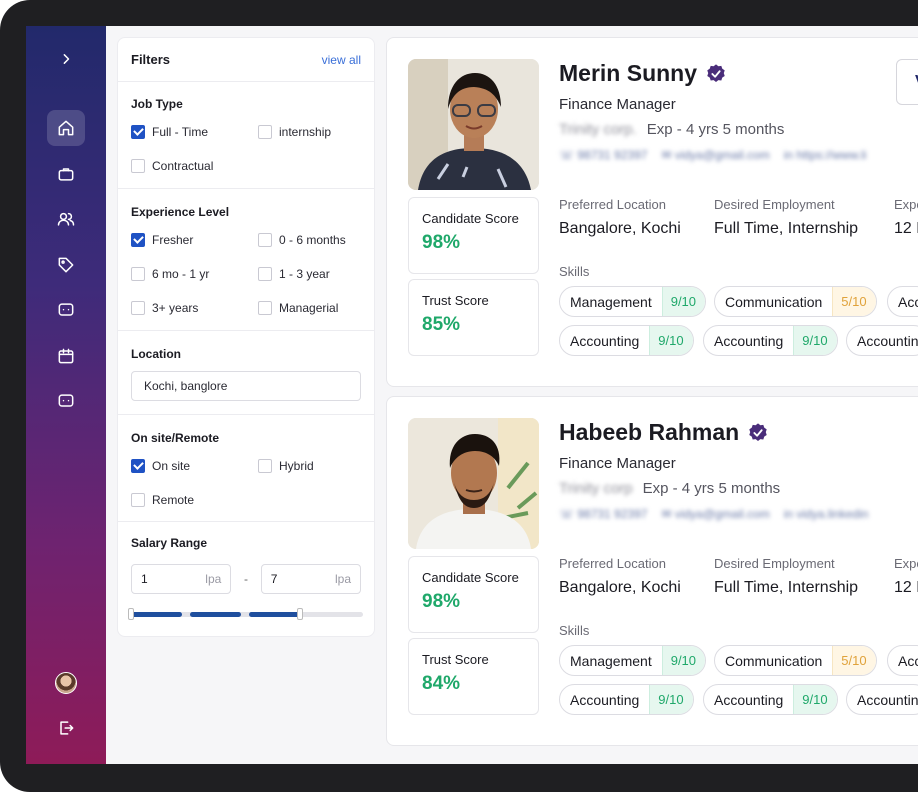  What do you see at coordinates (66, 265) in the screenshot?
I see `sidebar-item-tags` at bounding box center [66, 265].